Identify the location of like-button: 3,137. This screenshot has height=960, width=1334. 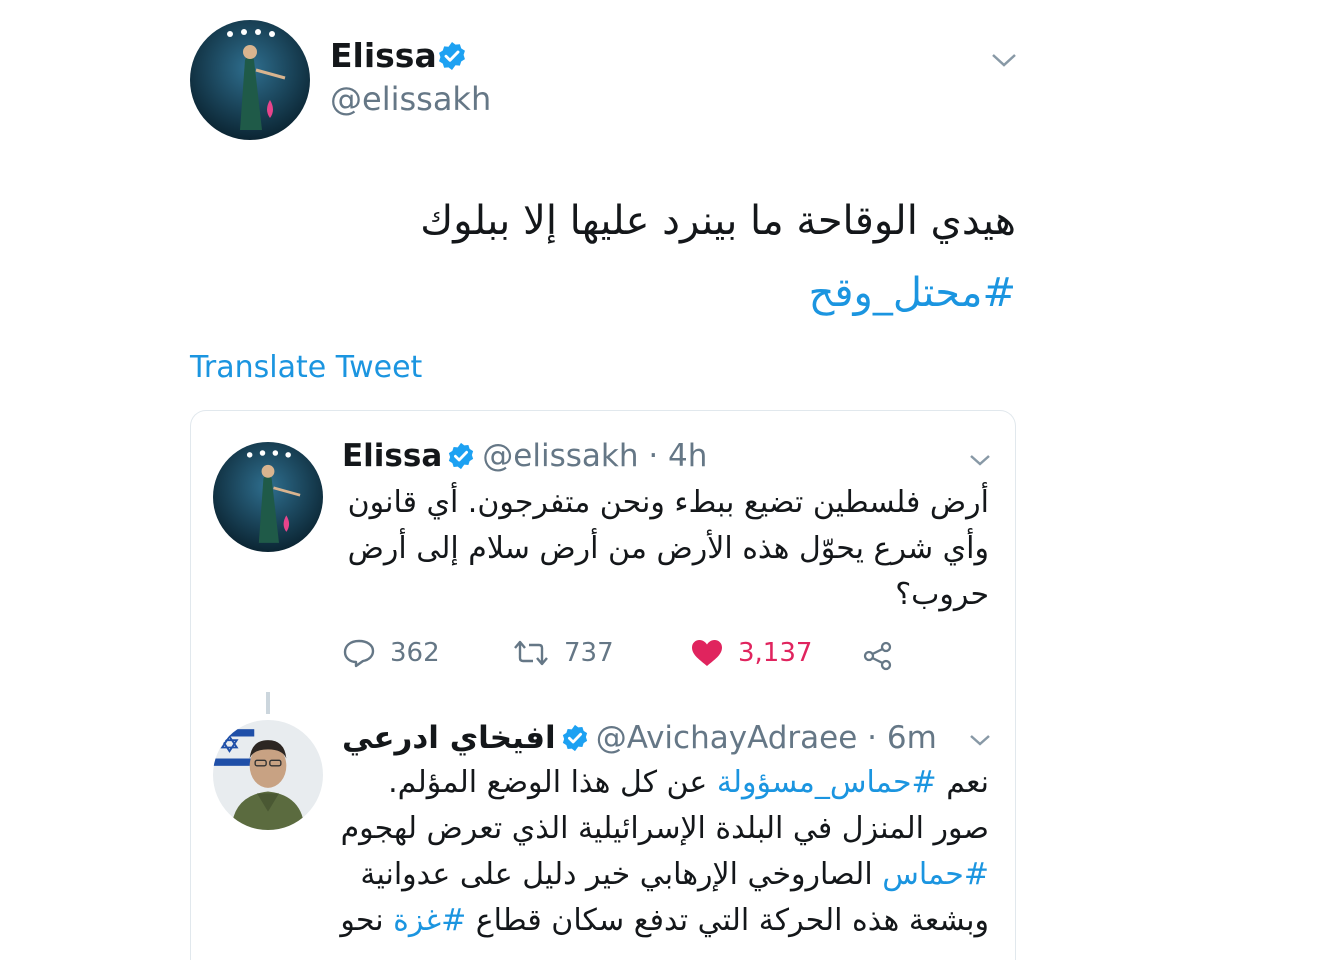
(751, 653).